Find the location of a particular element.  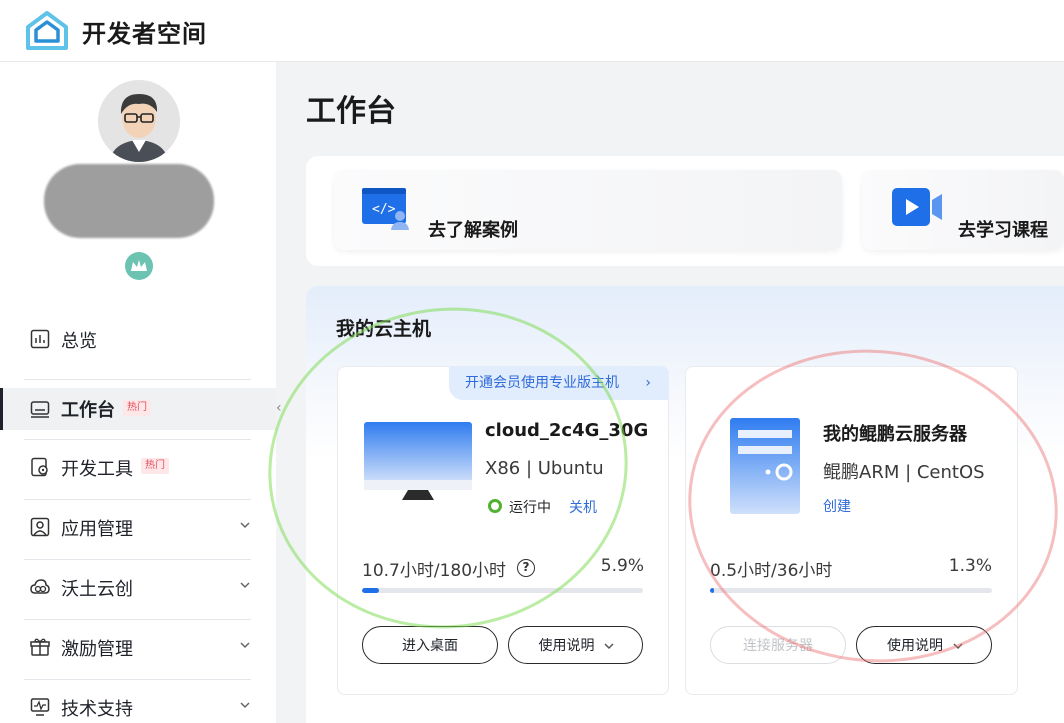

enter-desktop-button: 进入桌面 is located at coordinates (430, 645).